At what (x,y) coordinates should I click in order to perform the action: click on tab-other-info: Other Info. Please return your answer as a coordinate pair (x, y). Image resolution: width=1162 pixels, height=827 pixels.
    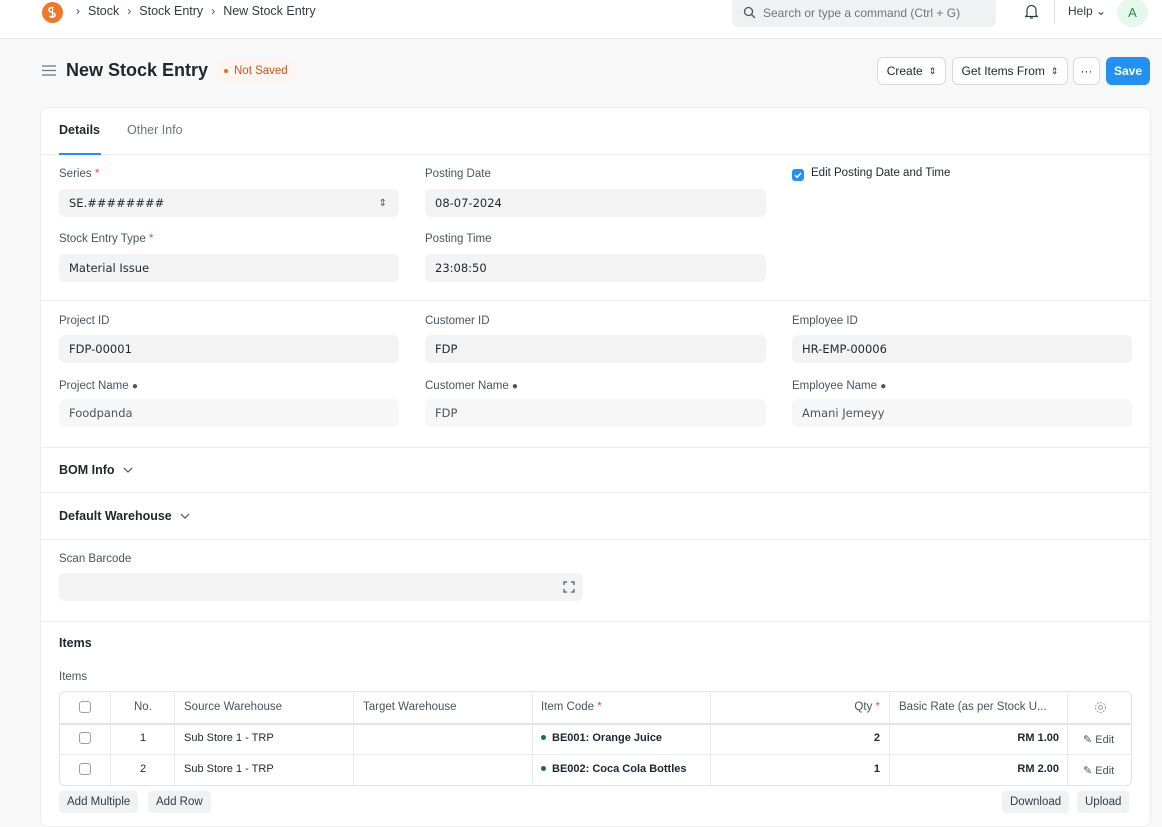
    Looking at the image, I should click on (155, 130).